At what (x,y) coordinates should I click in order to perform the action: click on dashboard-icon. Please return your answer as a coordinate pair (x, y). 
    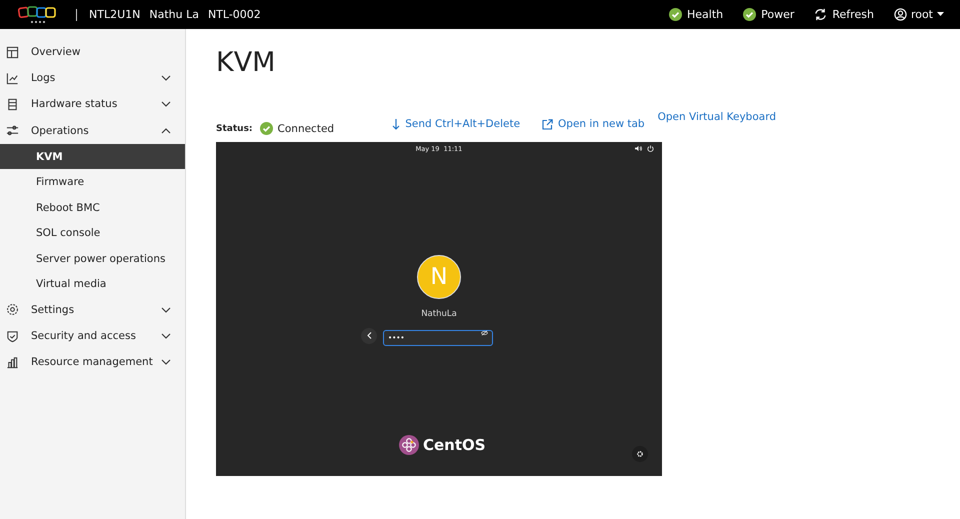
    Looking at the image, I should click on (12, 52).